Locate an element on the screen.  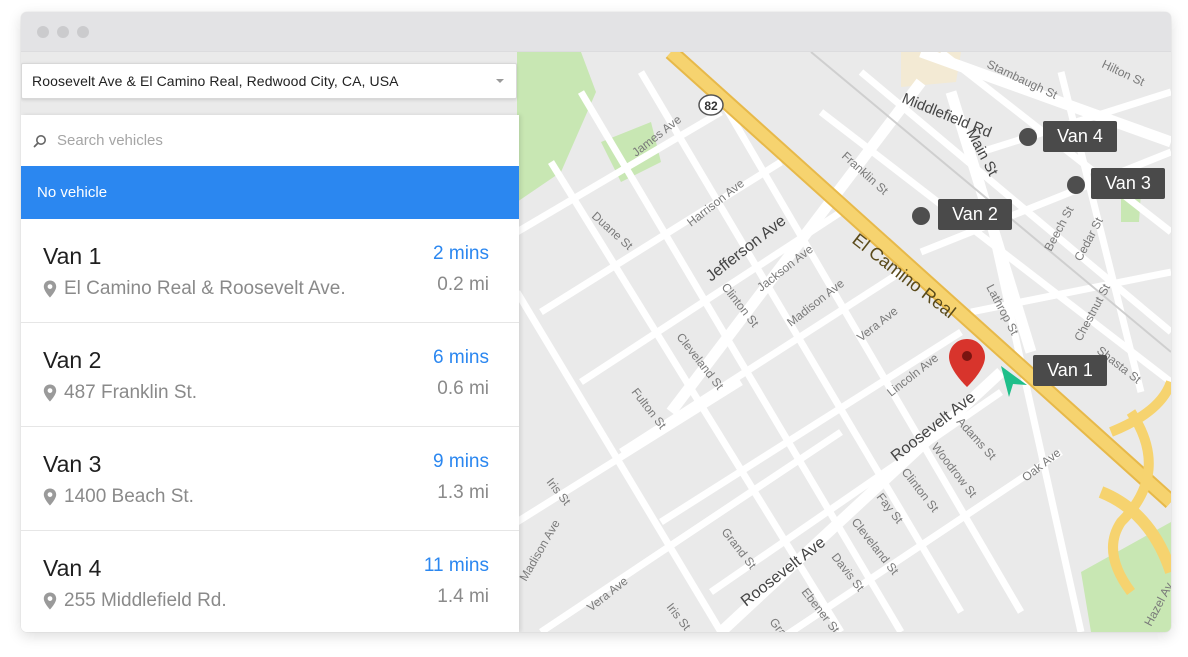
van-3-marker-dot is located at coordinates (1076, 185).